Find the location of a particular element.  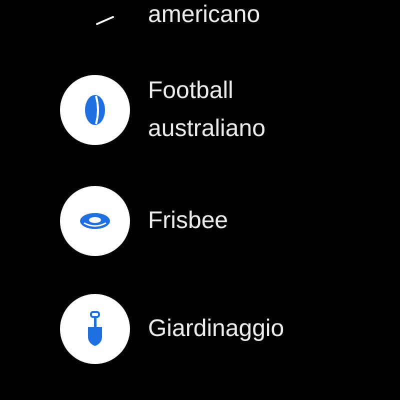

slash-icon is located at coordinates (105, 20).